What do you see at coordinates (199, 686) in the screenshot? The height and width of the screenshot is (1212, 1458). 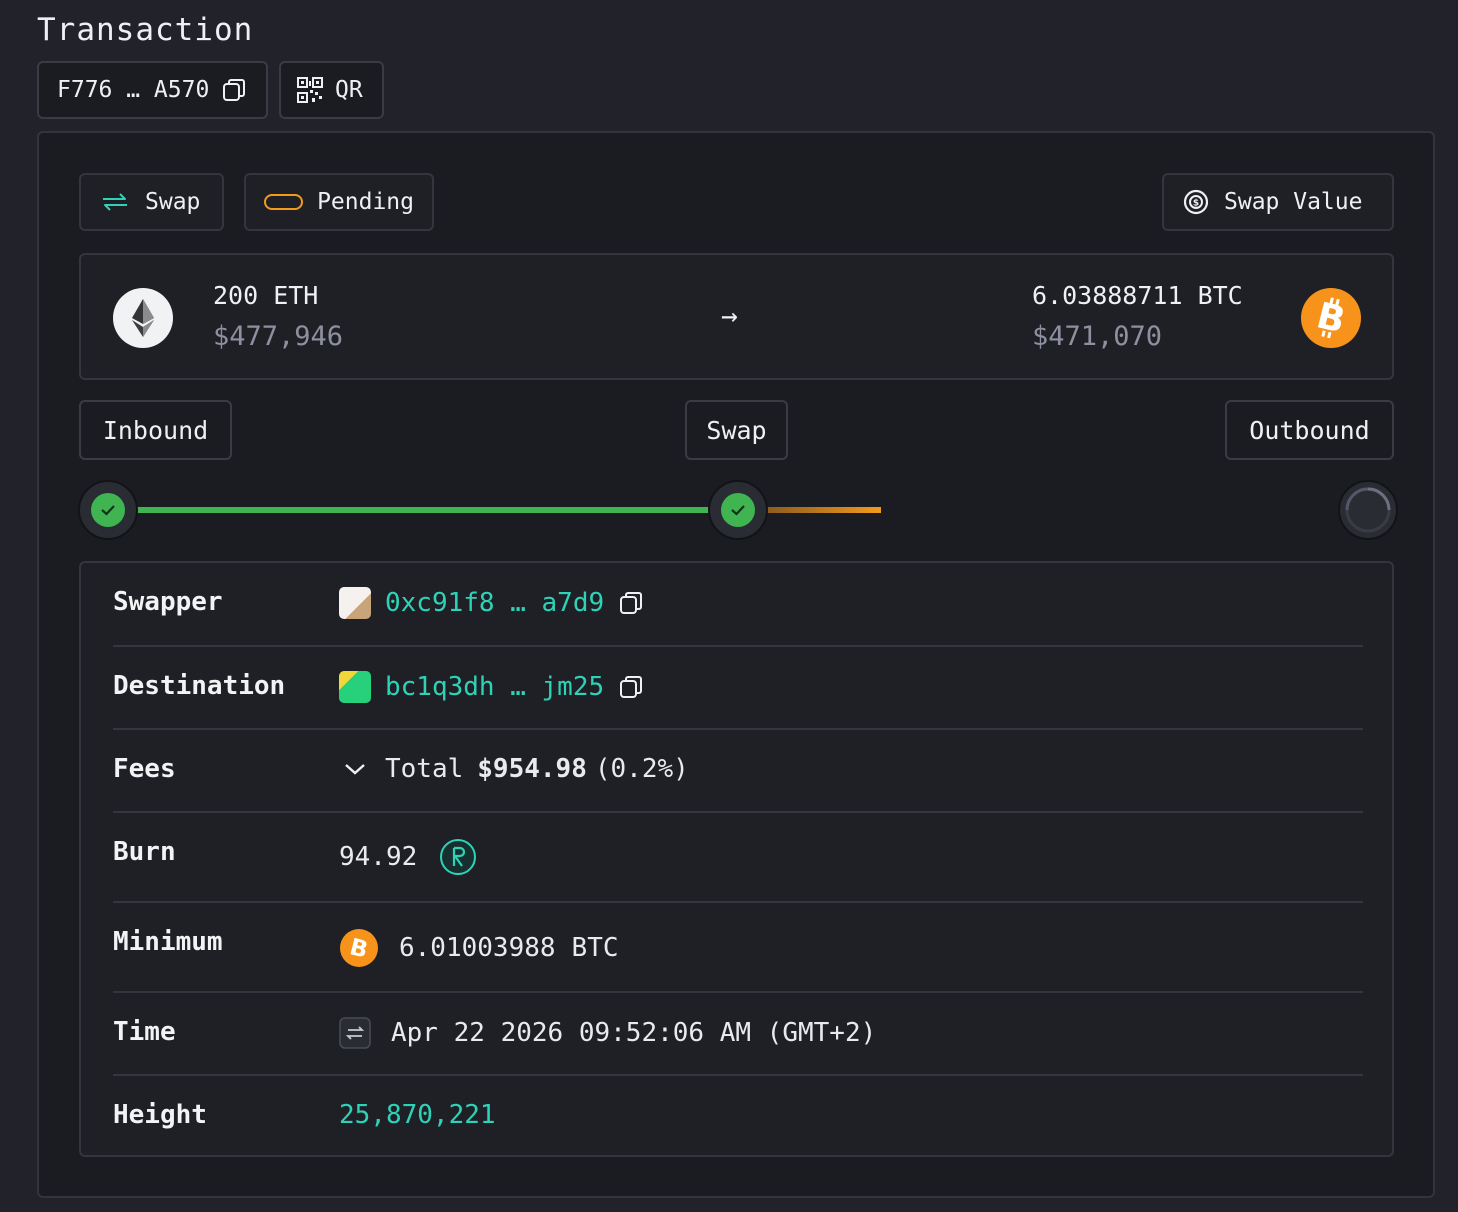 I see `destination-label: Destination` at bounding box center [199, 686].